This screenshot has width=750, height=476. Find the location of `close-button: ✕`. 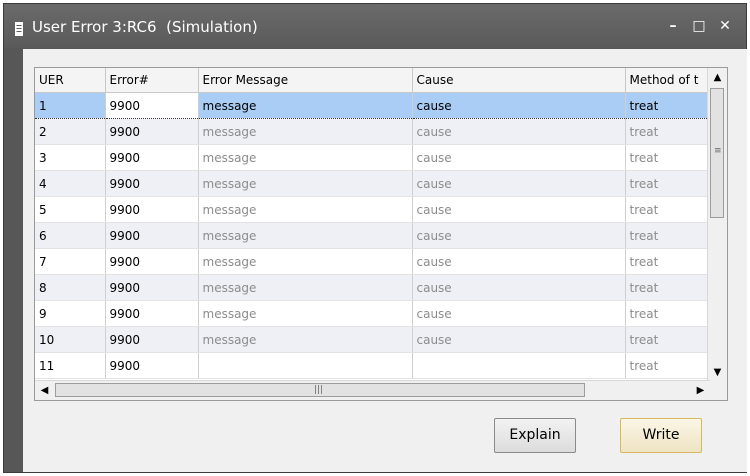

close-button: ✕ is located at coordinates (725, 26).